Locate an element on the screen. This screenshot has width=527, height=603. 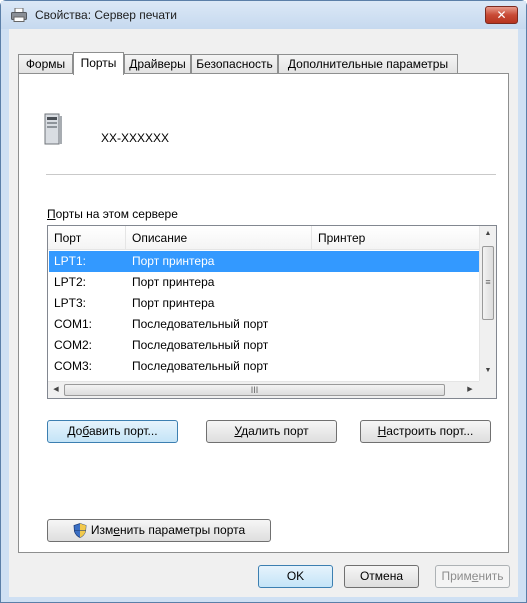
port-cell: COM3: is located at coordinates (73, 366).